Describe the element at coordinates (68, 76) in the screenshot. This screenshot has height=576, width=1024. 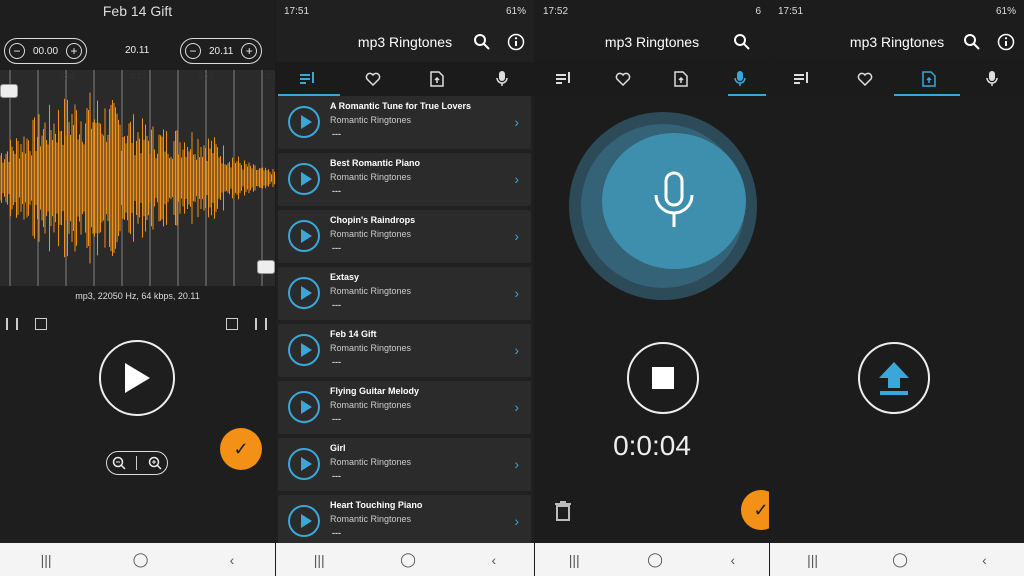
I see `tick-label: 0:05` at that location.